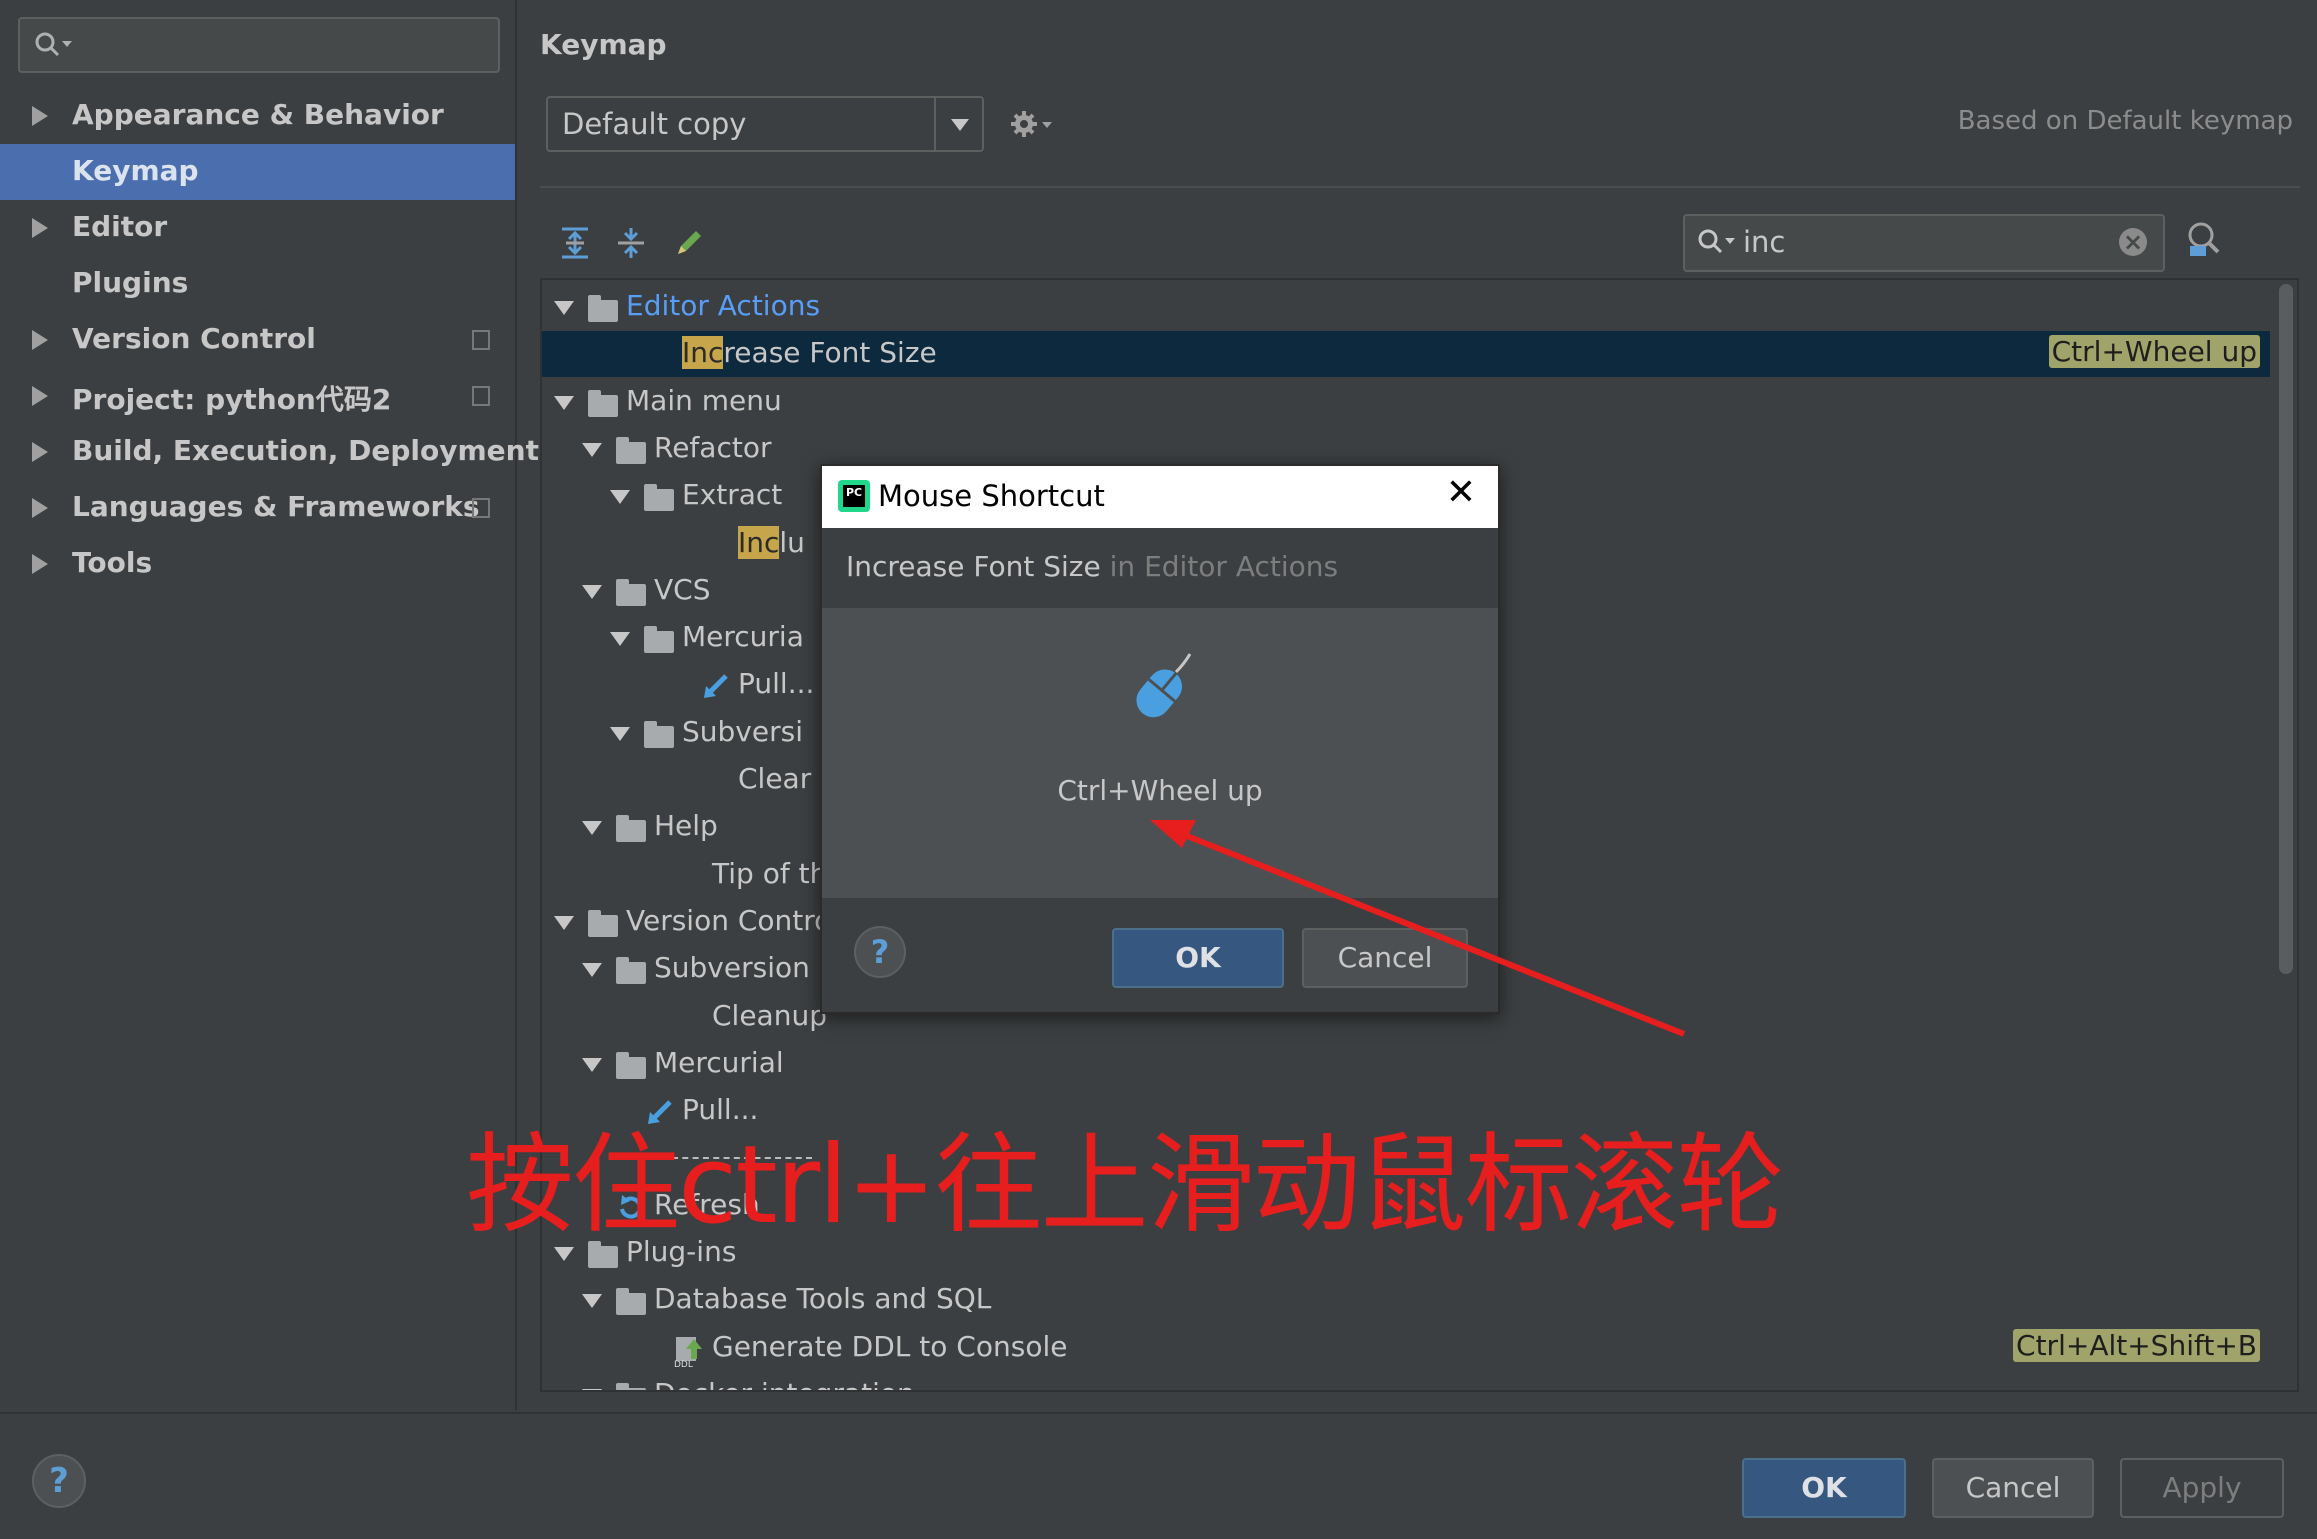 Image resolution: width=2317 pixels, height=1539 pixels. I want to click on tree-row-label: Refactor, so click(713, 447).